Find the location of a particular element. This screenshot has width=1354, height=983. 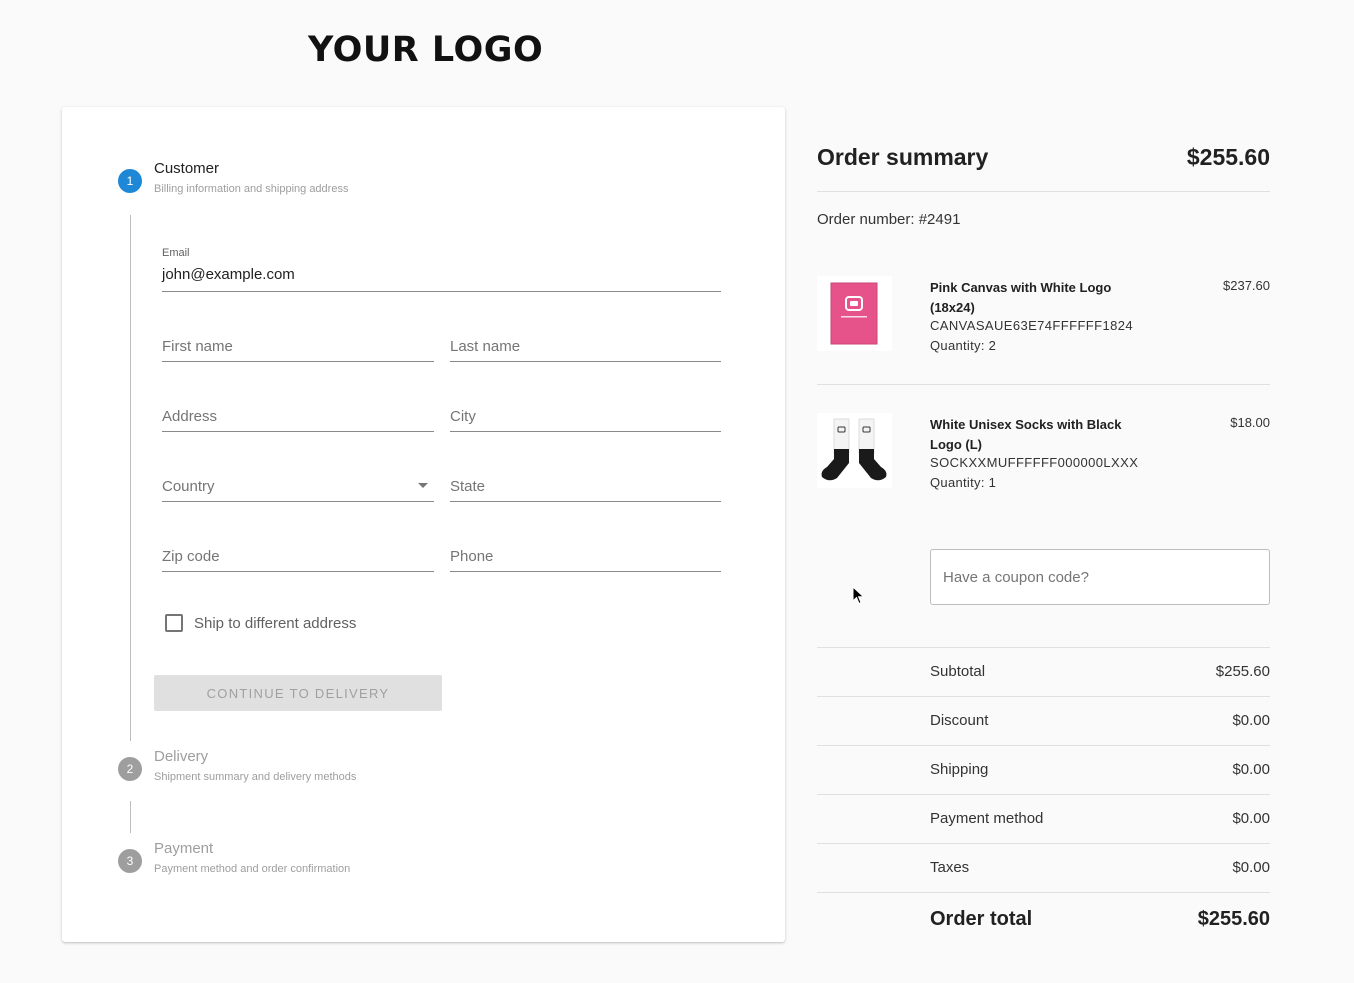

first-name-field: First name is located at coordinates (298, 344).